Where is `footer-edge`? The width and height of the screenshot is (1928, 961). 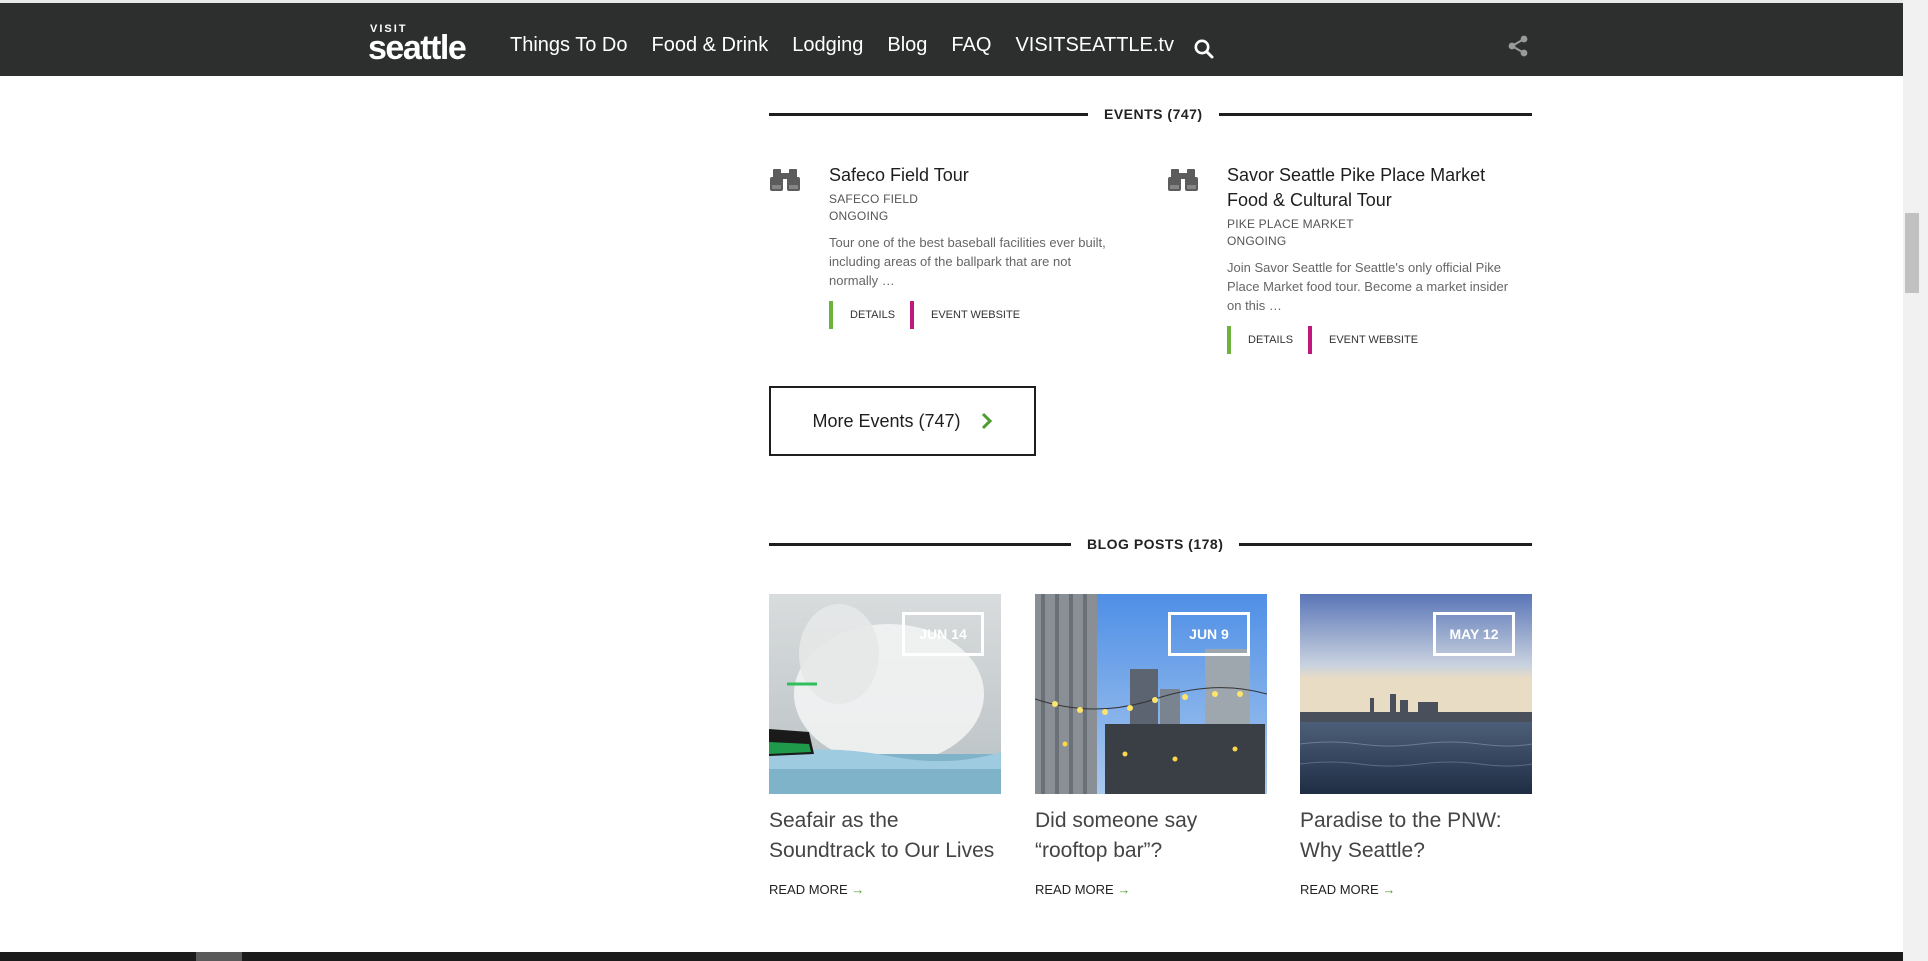 footer-edge is located at coordinates (951, 956).